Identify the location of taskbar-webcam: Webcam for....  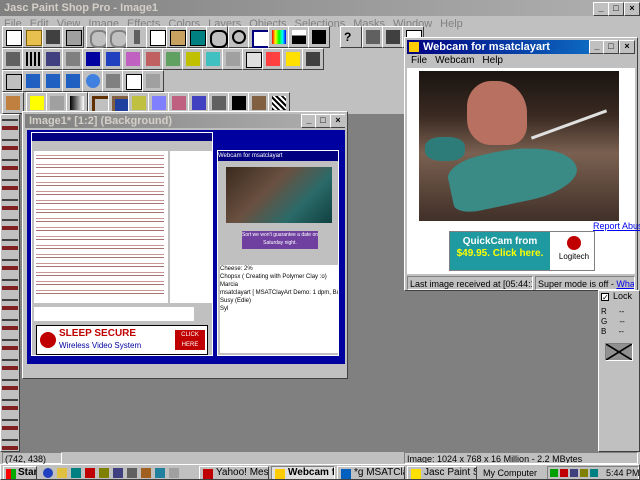
(303, 472).